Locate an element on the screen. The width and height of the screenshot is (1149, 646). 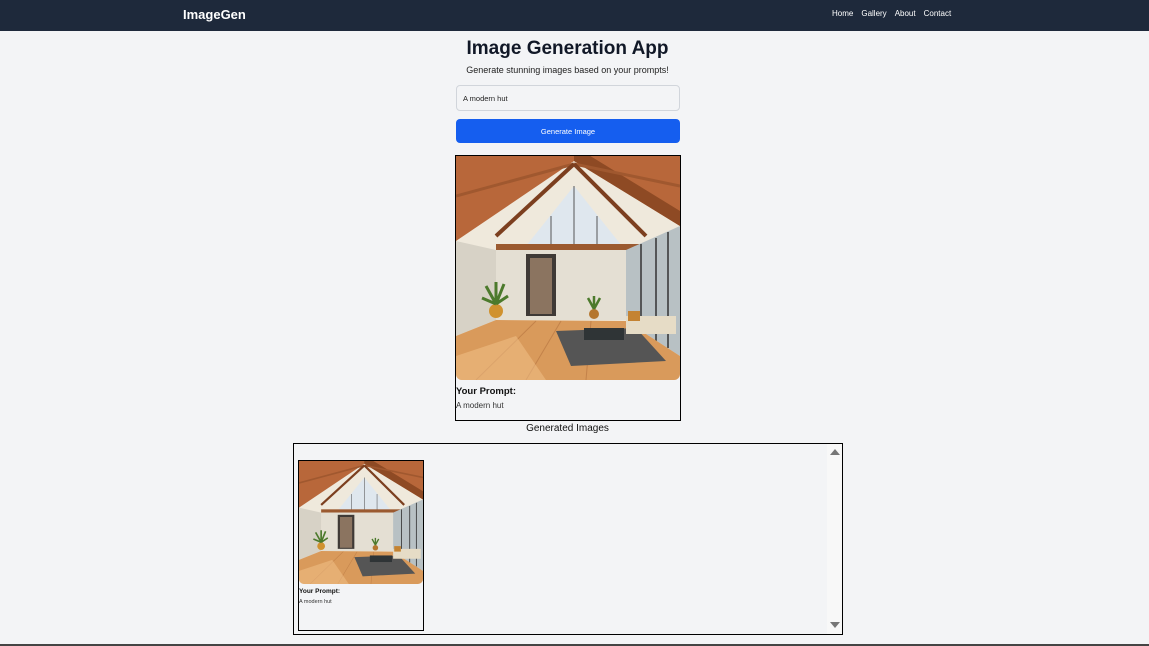
gallery-item-image is located at coordinates (361, 522).